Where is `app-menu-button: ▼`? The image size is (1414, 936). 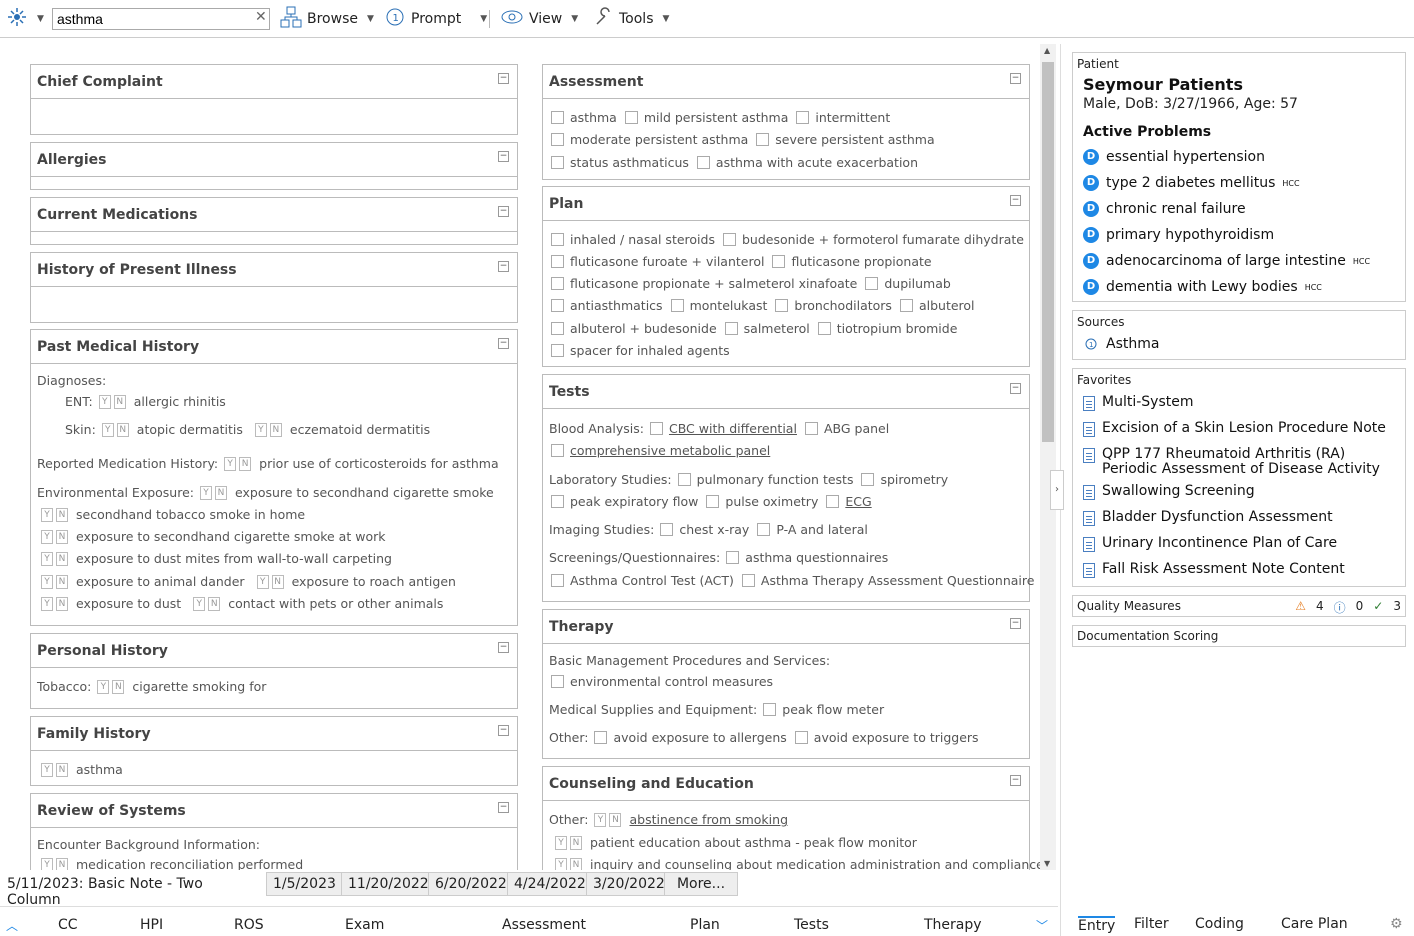
app-menu-button: ▼ is located at coordinates (25, 19).